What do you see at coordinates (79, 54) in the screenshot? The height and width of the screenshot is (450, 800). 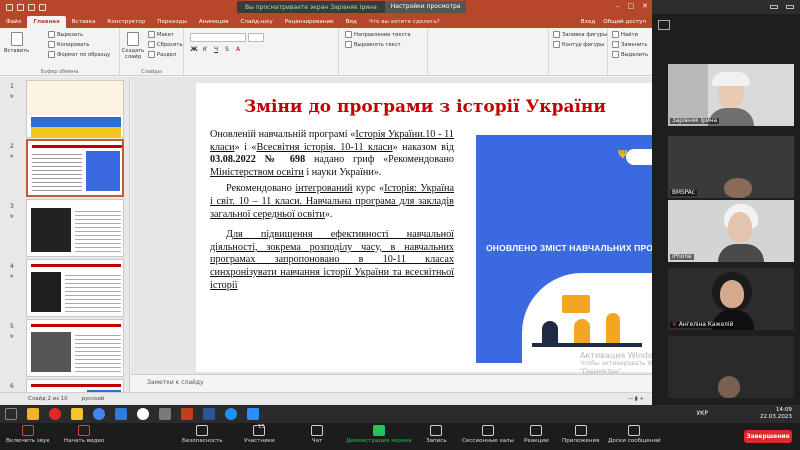 I see `format-painter-button: Формат по образцу` at bounding box center [79, 54].